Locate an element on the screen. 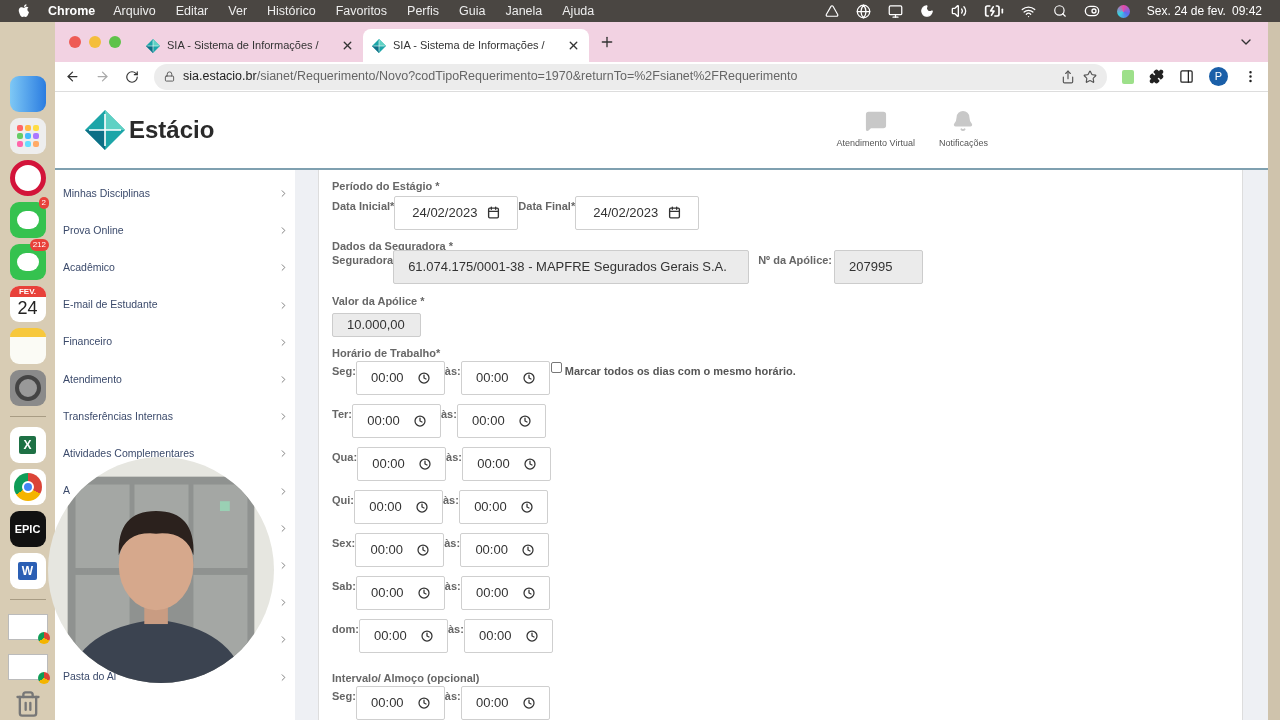 The height and width of the screenshot is (720, 1280). sidebar-link: Pasta do Al is located at coordinates (90, 677).